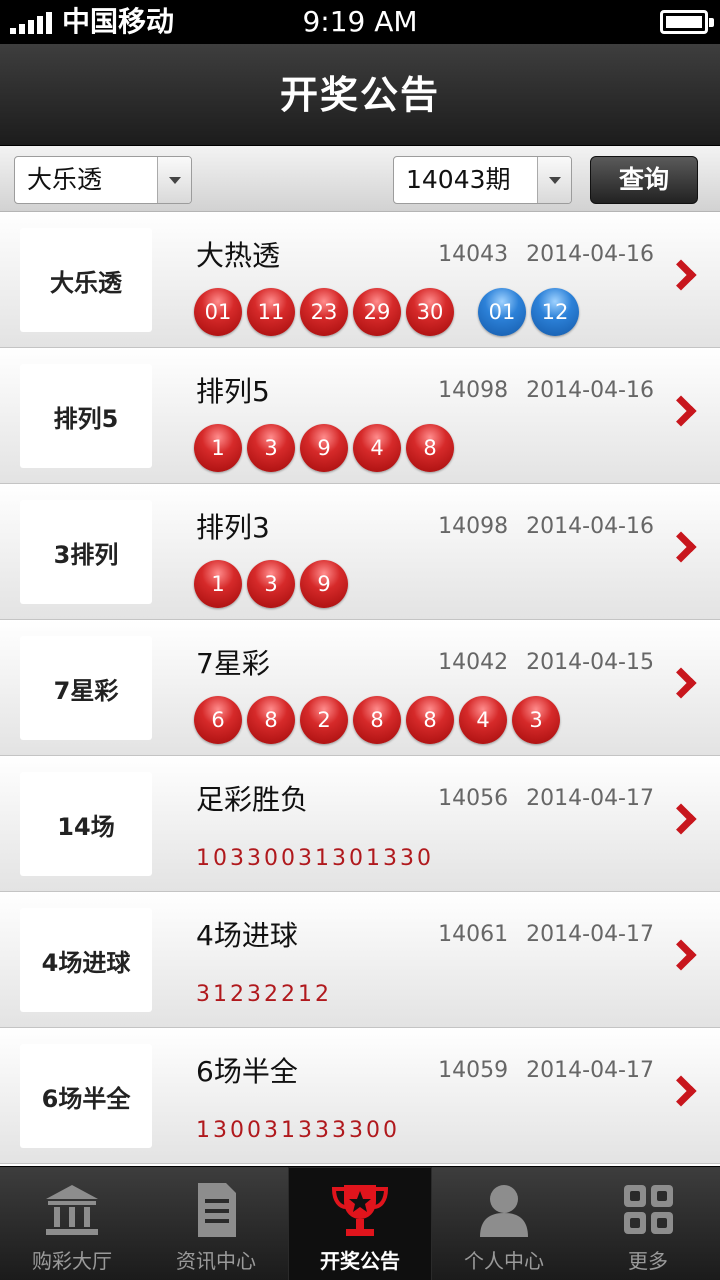  What do you see at coordinates (555, 312) in the screenshot?
I see `blue-ball: 12` at bounding box center [555, 312].